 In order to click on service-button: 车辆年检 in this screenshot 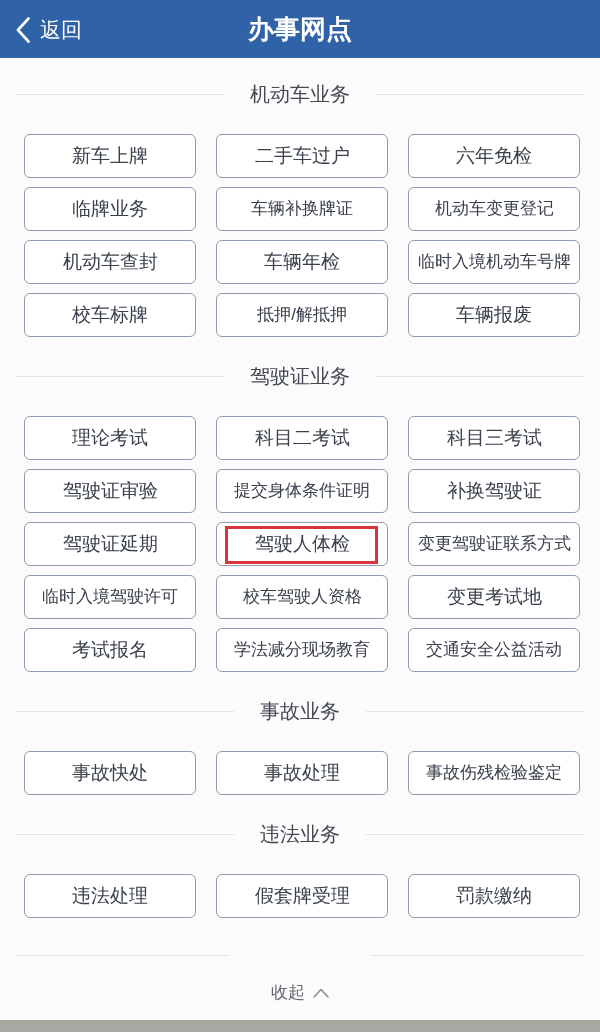, I will do `click(302, 262)`.